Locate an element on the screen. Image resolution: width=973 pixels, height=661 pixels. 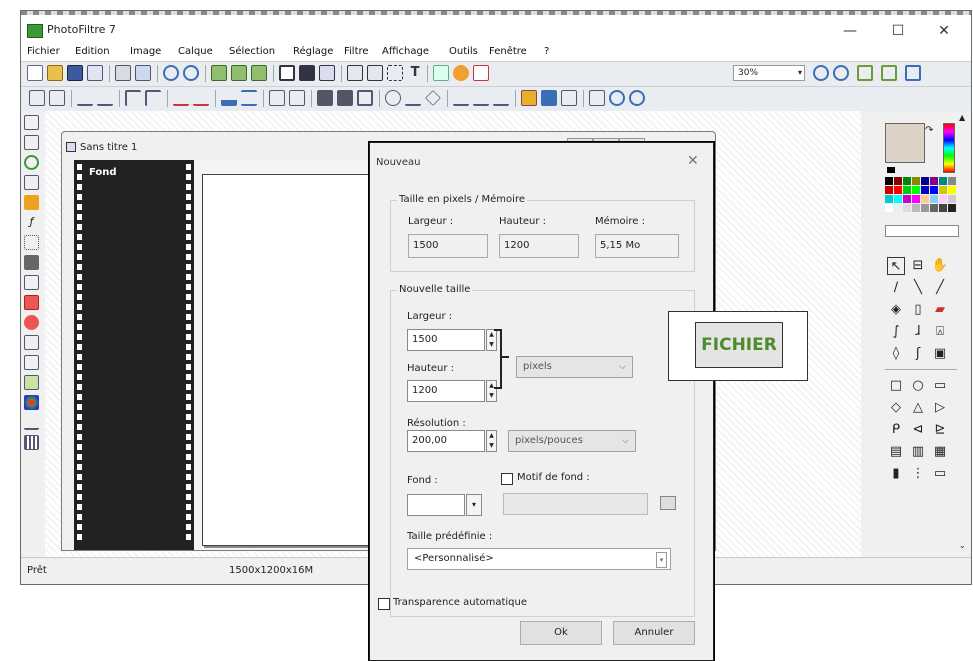
pattern-icon is located at coordinates (31, 242).